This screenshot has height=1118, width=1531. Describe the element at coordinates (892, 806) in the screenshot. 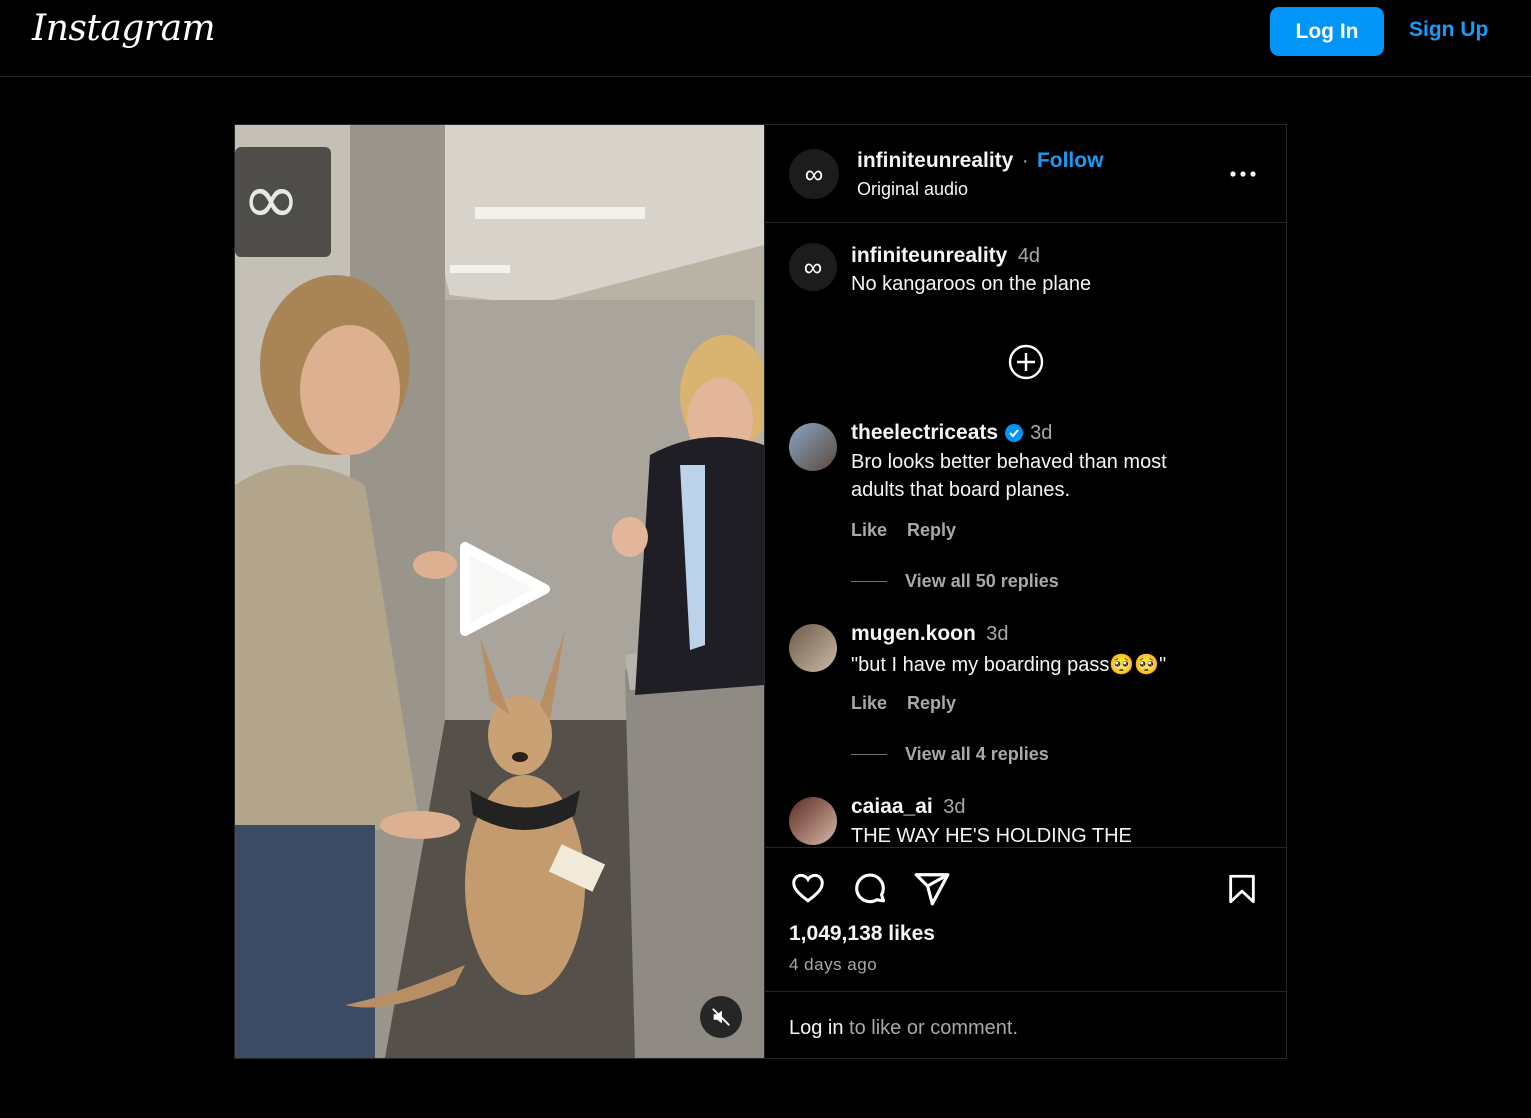

I see `comment-username: caiaa_ai` at that location.